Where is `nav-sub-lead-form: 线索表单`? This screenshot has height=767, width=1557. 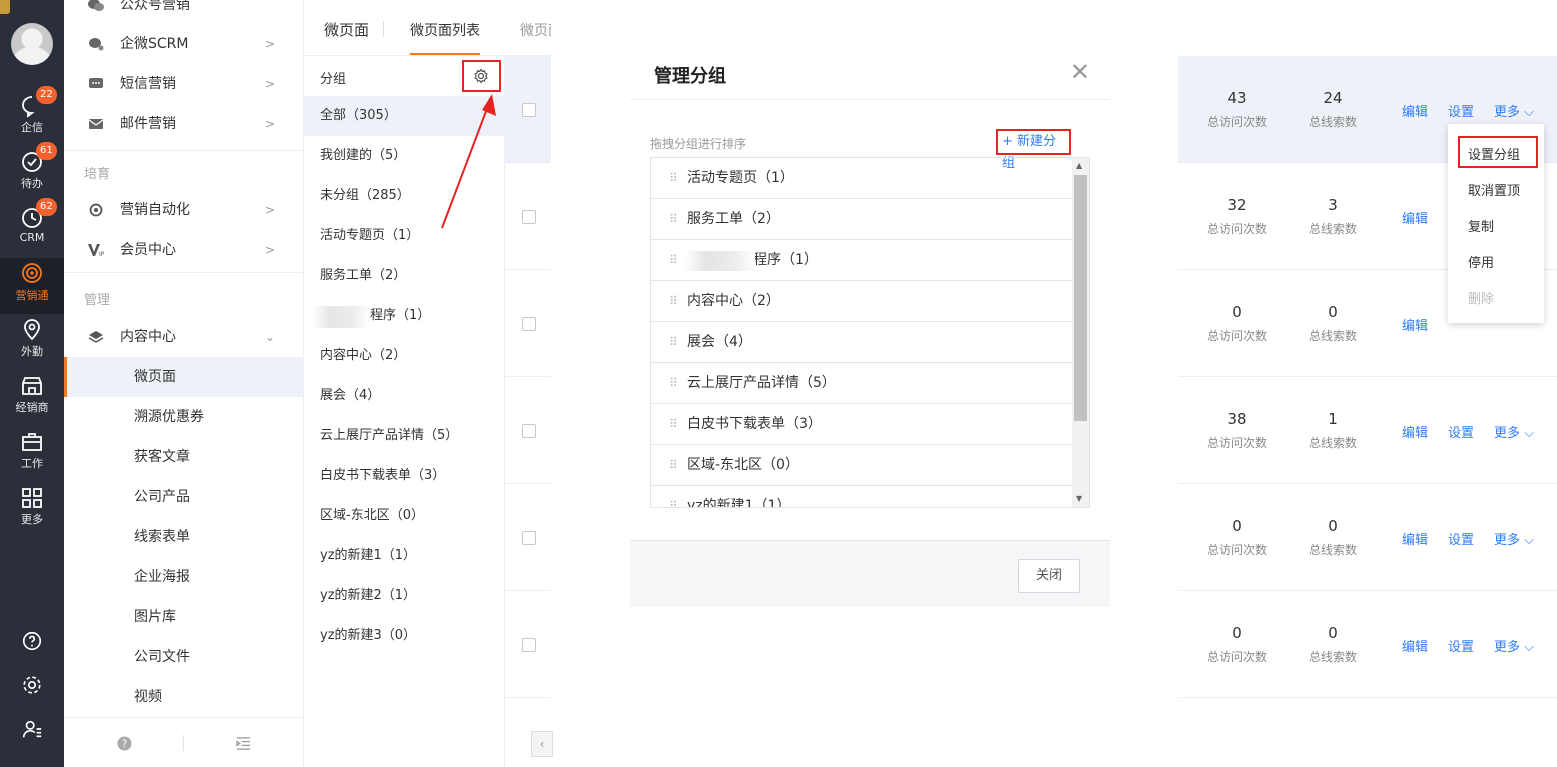
nav-sub-lead-form: 线索表单 is located at coordinates (183, 537).